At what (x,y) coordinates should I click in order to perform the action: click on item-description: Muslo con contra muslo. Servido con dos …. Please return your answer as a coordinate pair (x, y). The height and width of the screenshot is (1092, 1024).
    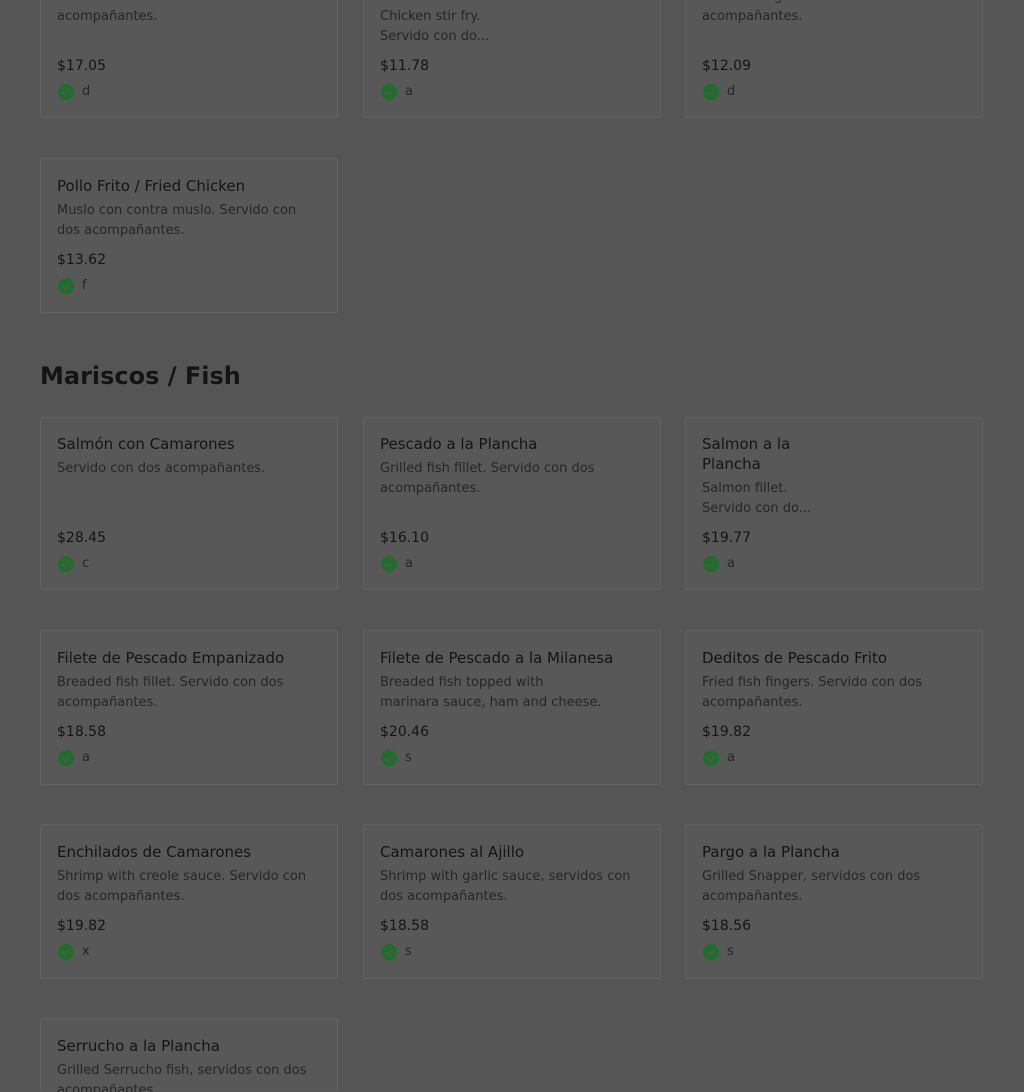
    Looking at the image, I should click on (177, 220).